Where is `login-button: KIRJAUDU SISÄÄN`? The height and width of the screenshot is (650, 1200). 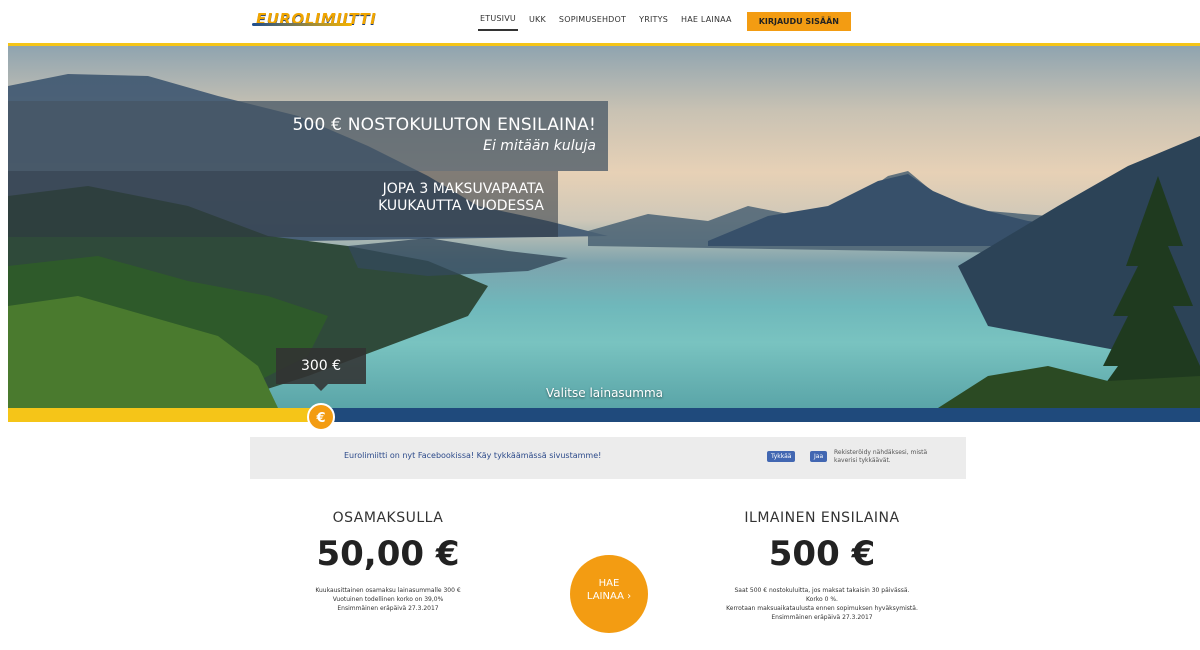 login-button: KIRJAUDU SISÄÄN is located at coordinates (798, 21).